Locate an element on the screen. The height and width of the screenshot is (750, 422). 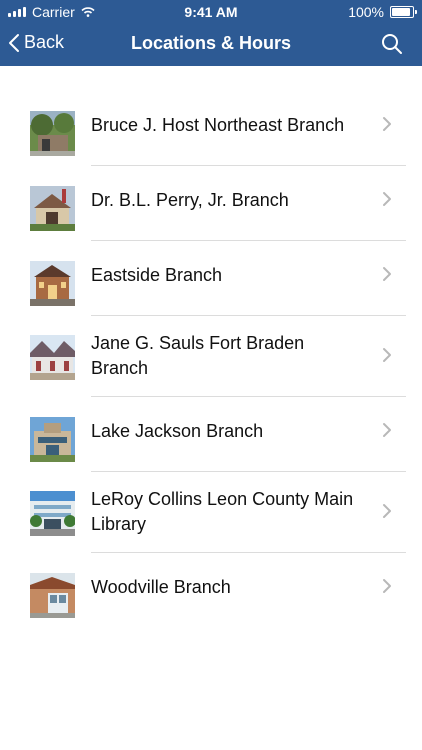
location-row: Woodville Branch is located at coordinates (211, 590).